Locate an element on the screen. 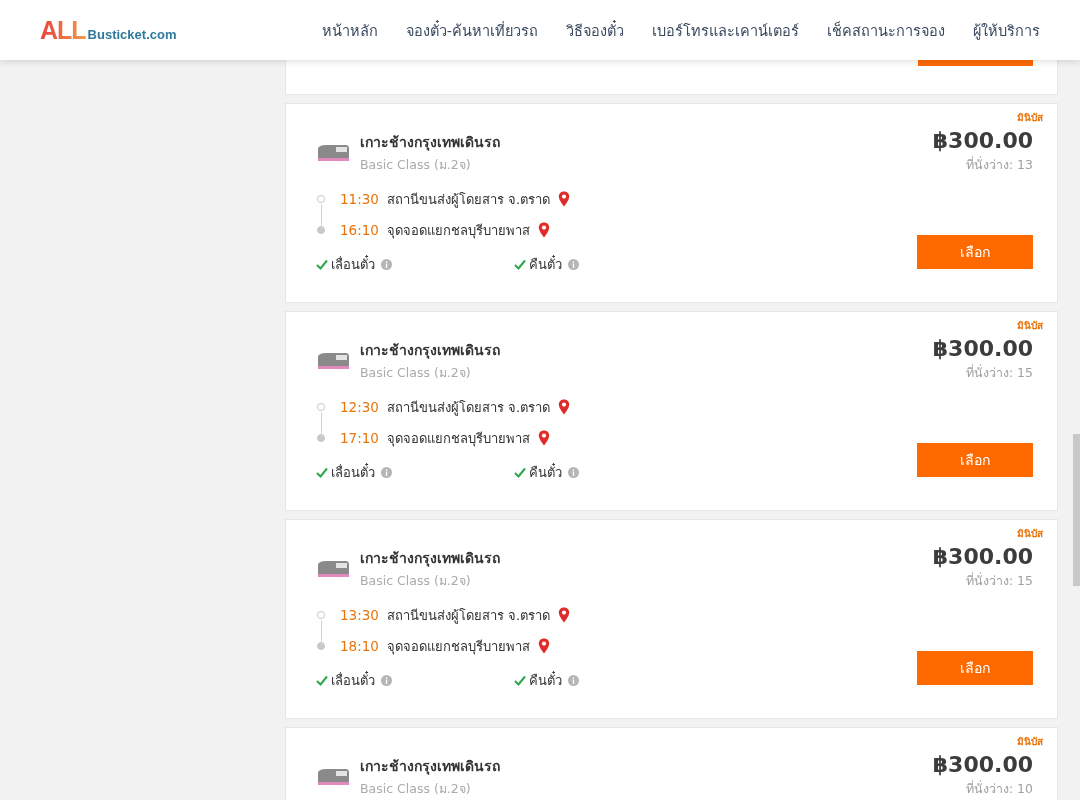 Image resolution: width=1080 pixels, height=800 pixels. stop-time: 12:30 is located at coordinates (359, 407).